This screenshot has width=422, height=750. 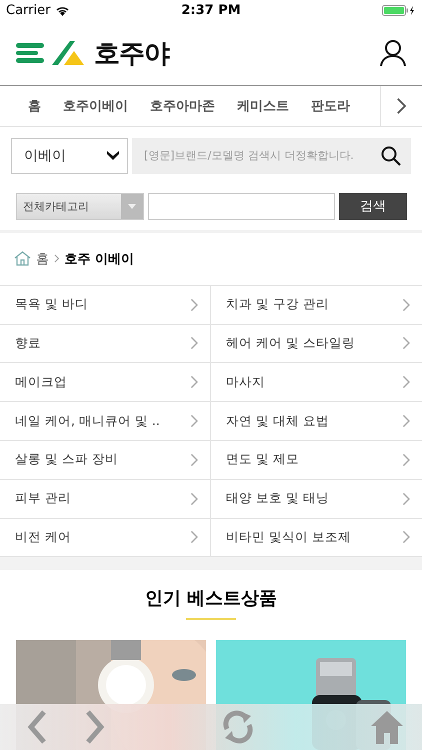 What do you see at coordinates (69, 53) in the screenshot?
I see `logo-icon` at bounding box center [69, 53].